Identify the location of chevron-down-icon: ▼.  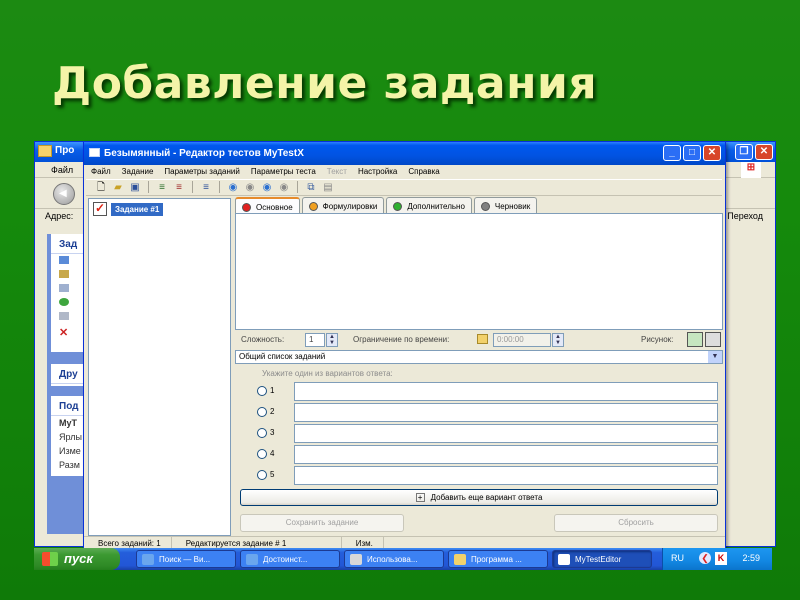
(715, 357).